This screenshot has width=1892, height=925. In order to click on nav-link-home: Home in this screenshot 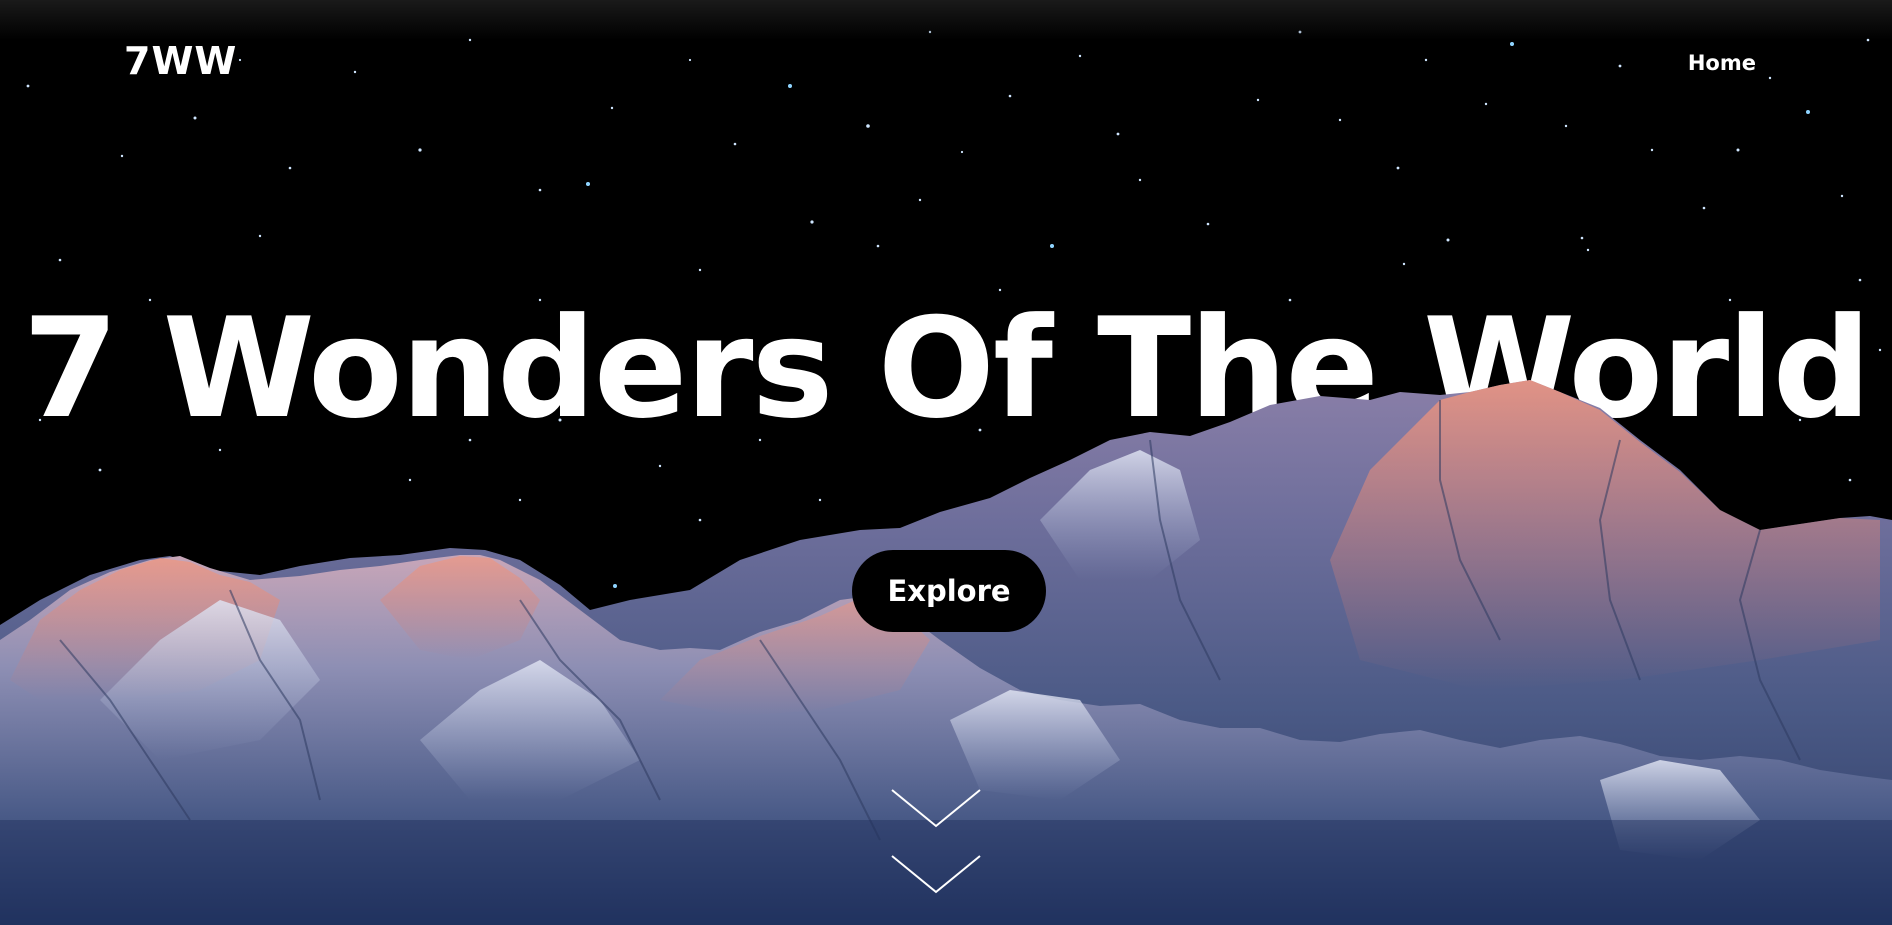, I will do `click(1722, 63)`.